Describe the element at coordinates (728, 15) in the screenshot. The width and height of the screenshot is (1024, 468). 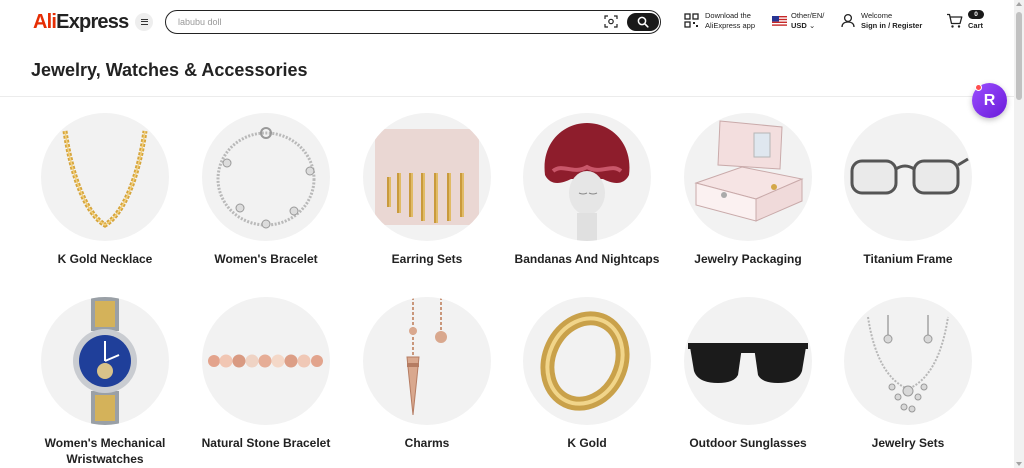
I see `download-line1: Download the` at that location.